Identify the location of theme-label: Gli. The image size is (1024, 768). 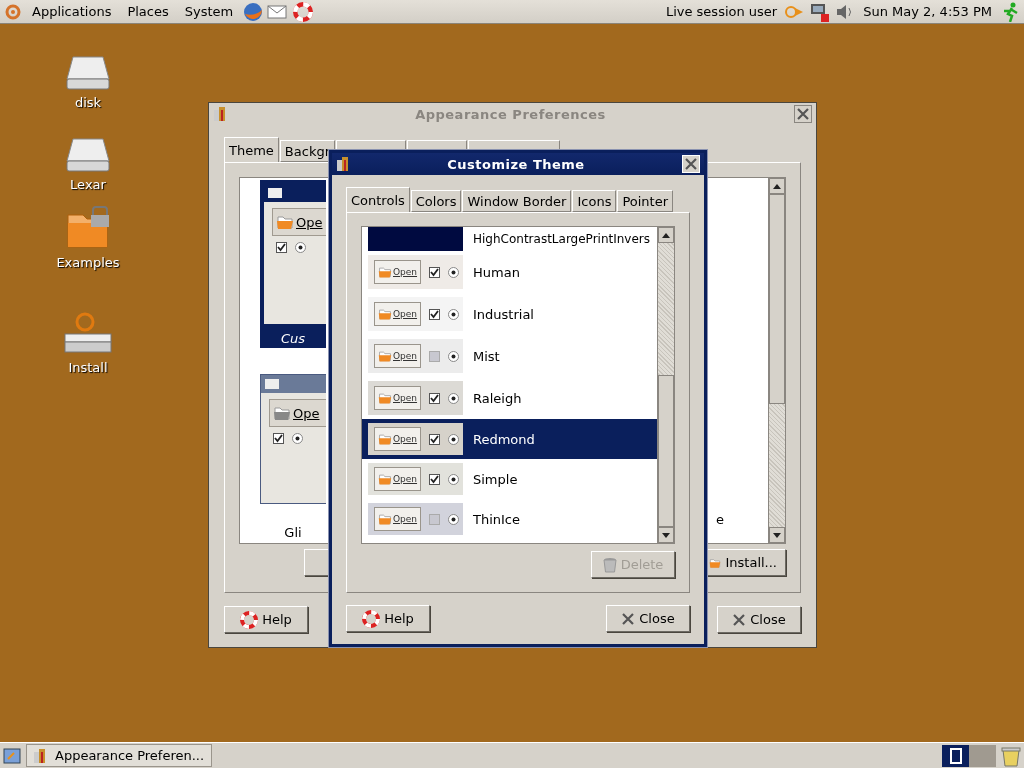
(293, 532).